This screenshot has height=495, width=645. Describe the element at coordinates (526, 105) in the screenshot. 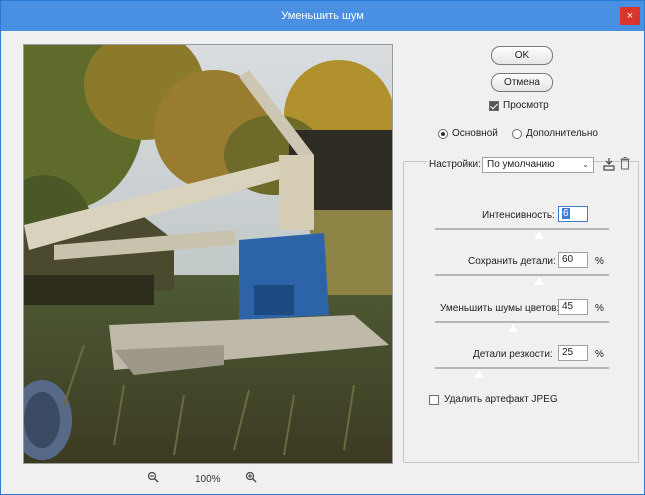

I see `preview-label: Просмотр` at that location.